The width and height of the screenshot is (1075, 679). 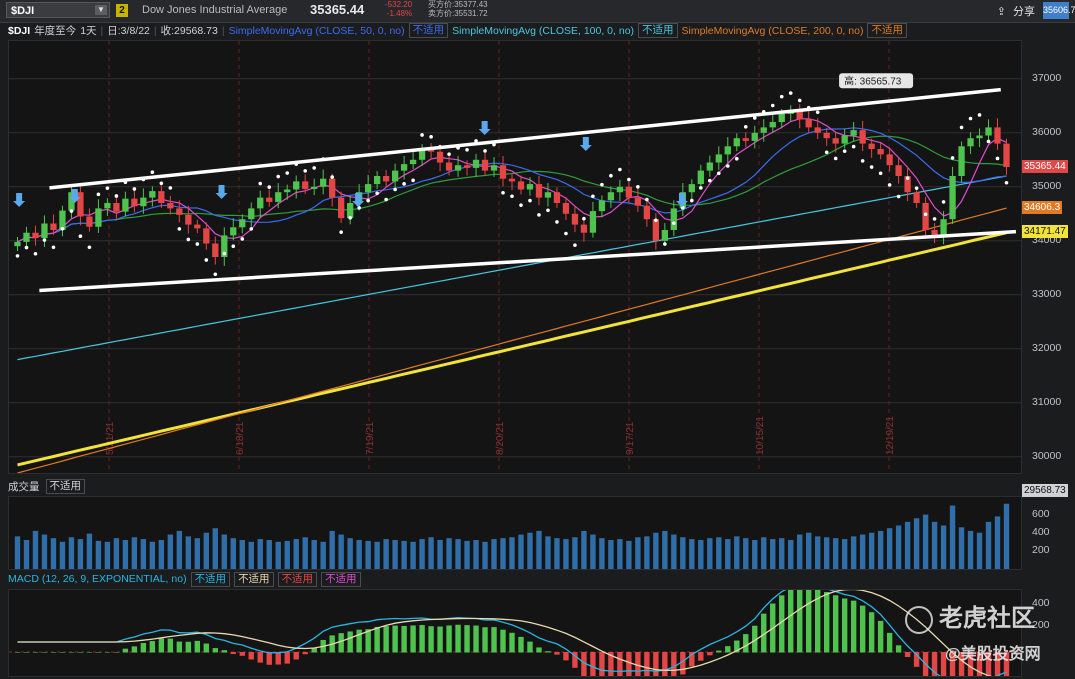 I want to click on link-group-badge: 2, so click(x=122, y=10).